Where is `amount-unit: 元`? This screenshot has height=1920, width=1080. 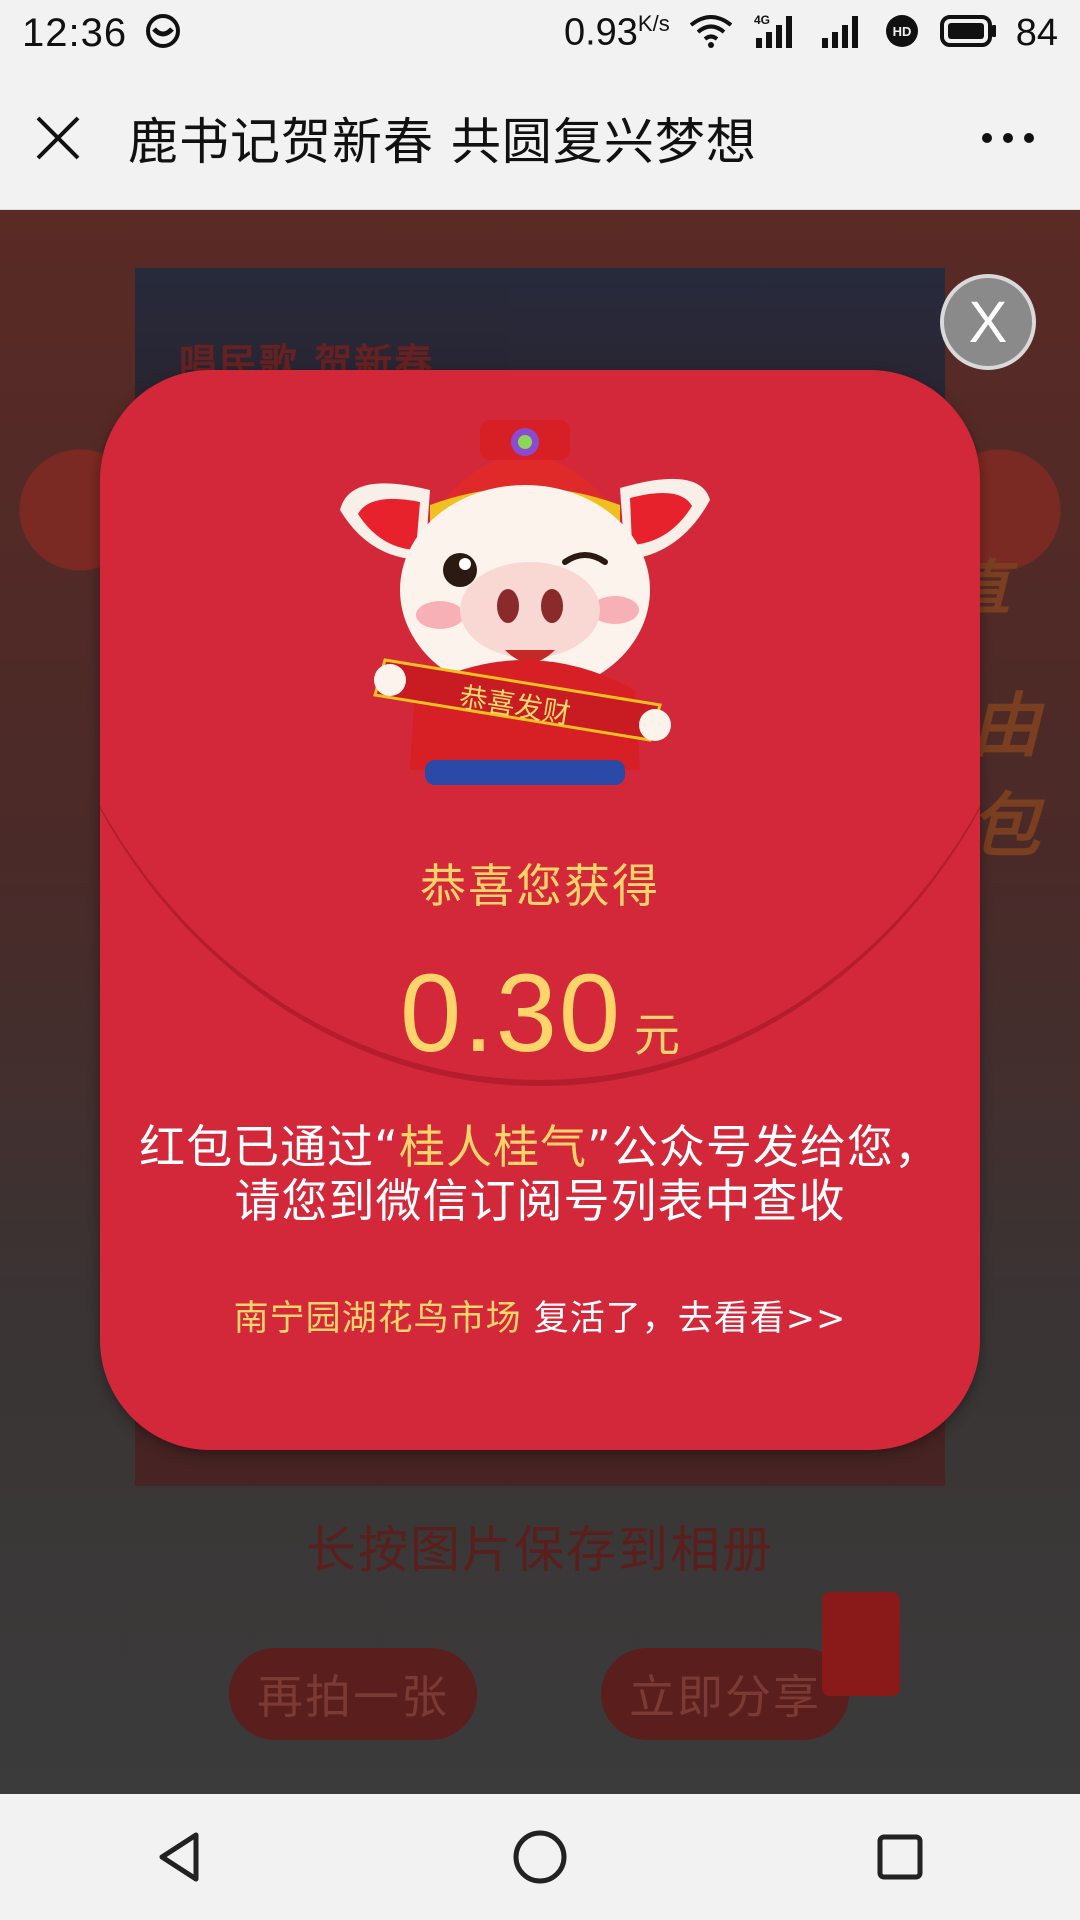 amount-unit: 元 is located at coordinates (657, 1035).